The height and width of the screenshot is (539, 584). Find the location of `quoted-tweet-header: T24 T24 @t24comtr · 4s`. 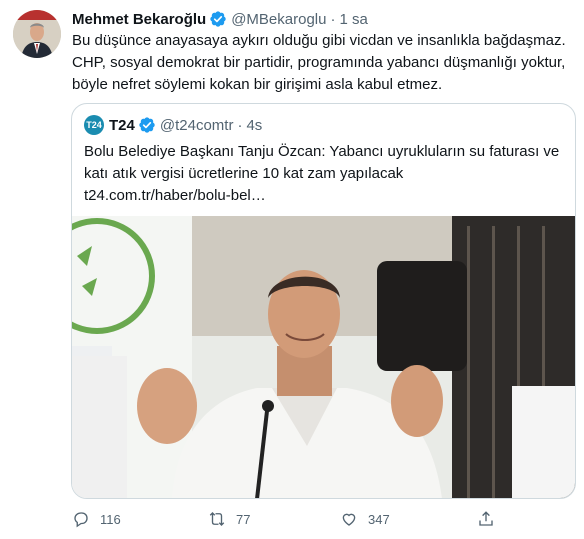

quoted-tweet-header: T24 T24 @t24comtr · 4s is located at coordinates (173, 125).